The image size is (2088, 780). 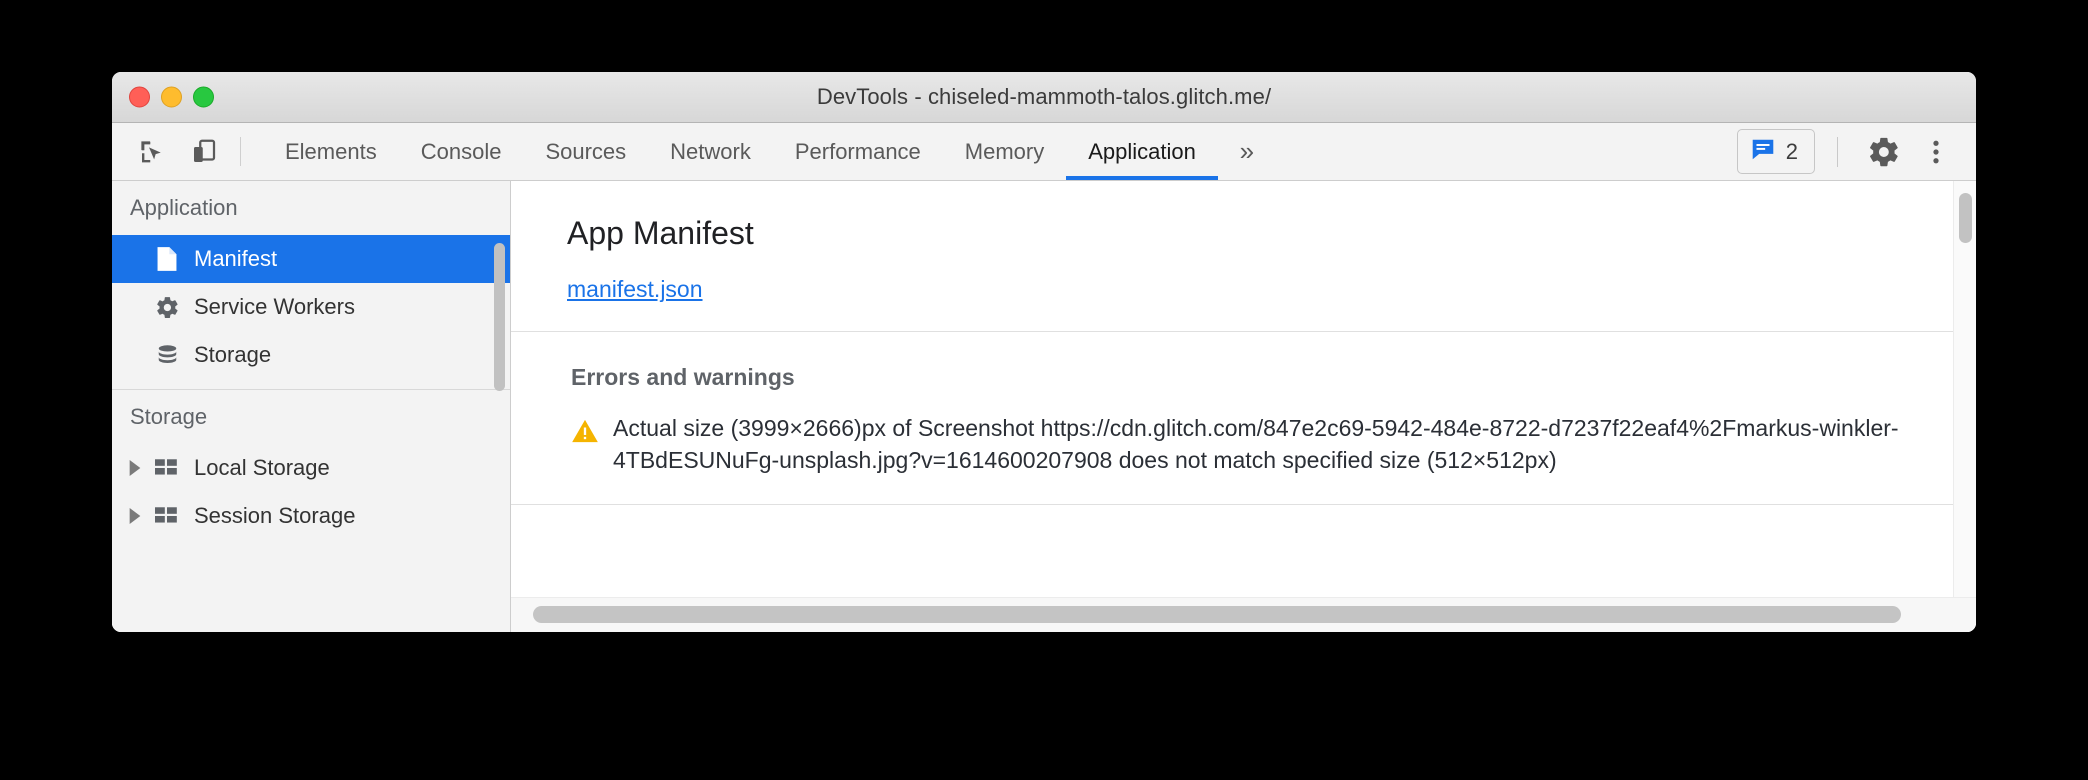 I want to click on close-window-button, so click(x=139, y=97).